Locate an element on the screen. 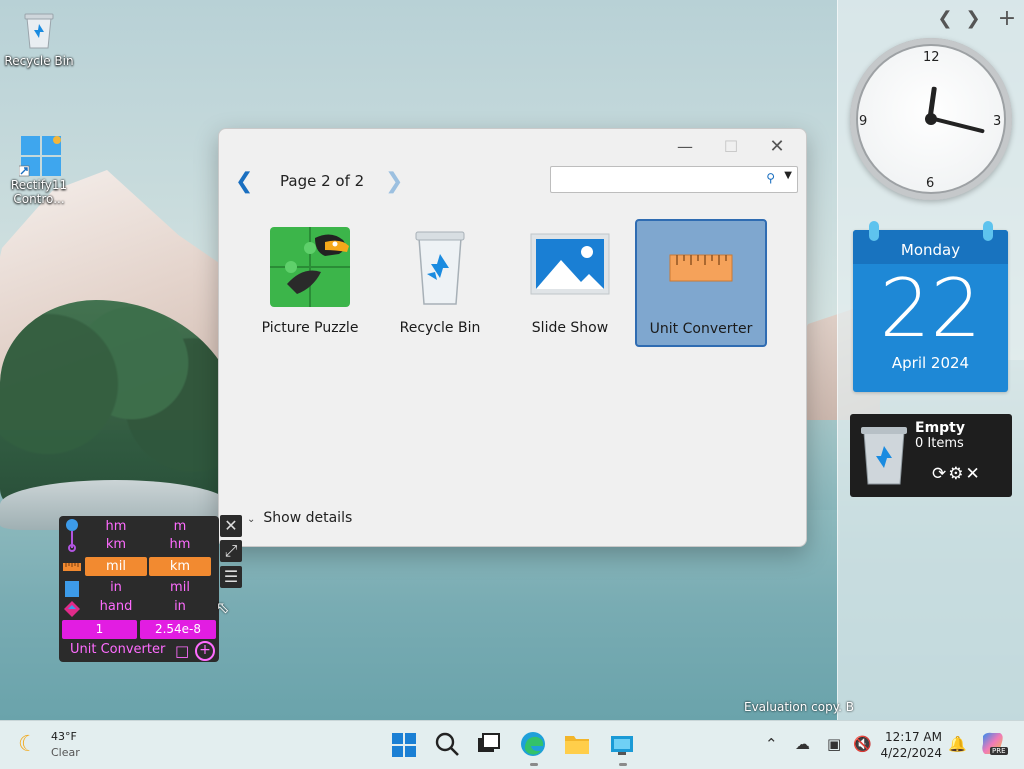  dropdown-arrow-icon: ▼ is located at coordinates (788, 175).